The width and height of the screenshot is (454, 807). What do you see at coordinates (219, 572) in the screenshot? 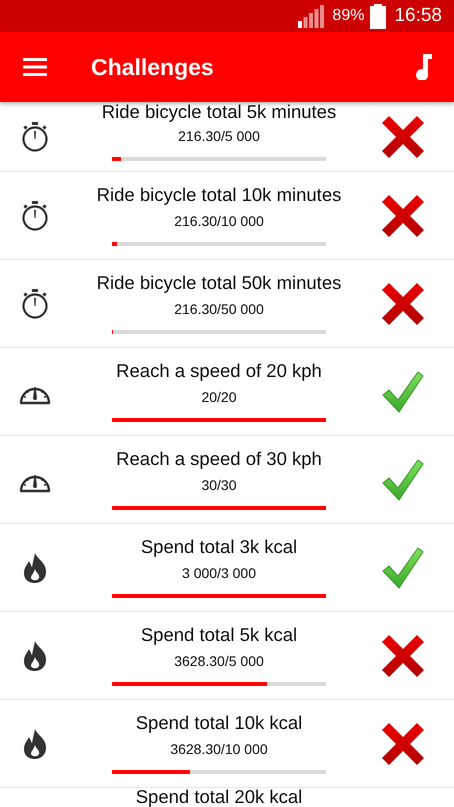
I see `progress-text: 3 000/3 000` at bounding box center [219, 572].